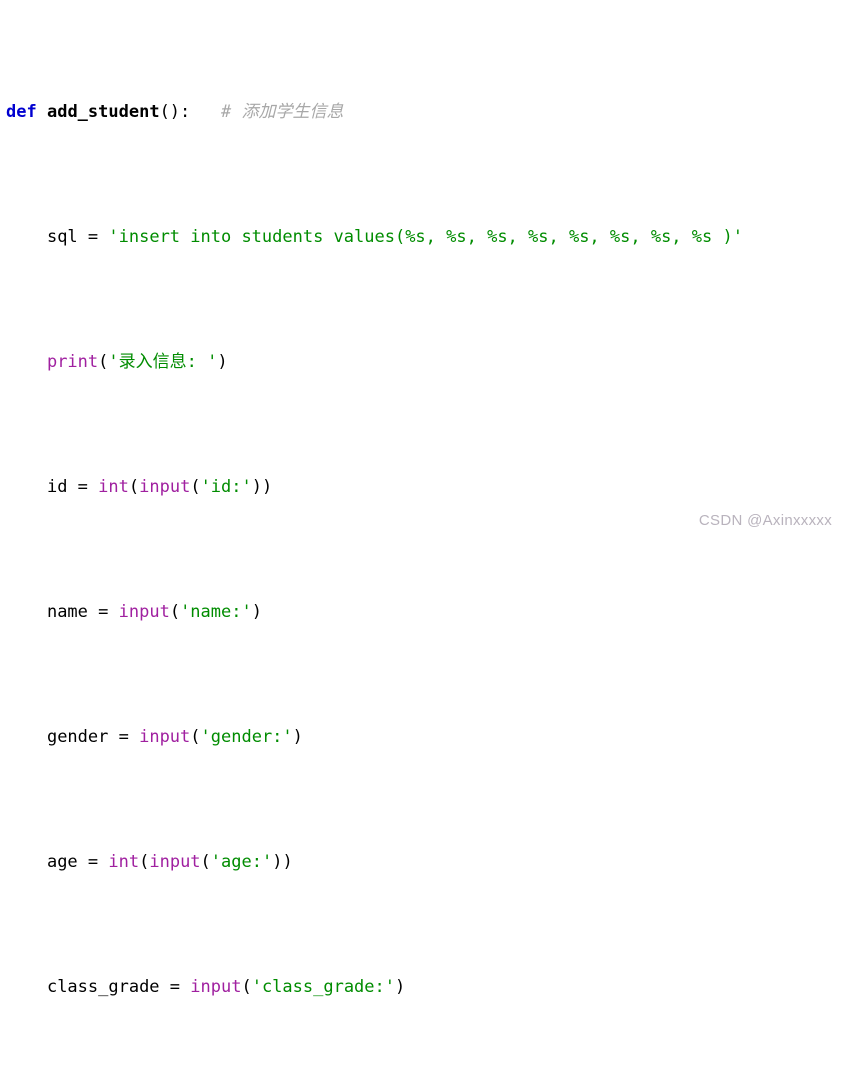 This screenshot has width=846, height=1078. What do you see at coordinates (77, 737) in the screenshot?
I see `variable-gender: gender` at bounding box center [77, 737].